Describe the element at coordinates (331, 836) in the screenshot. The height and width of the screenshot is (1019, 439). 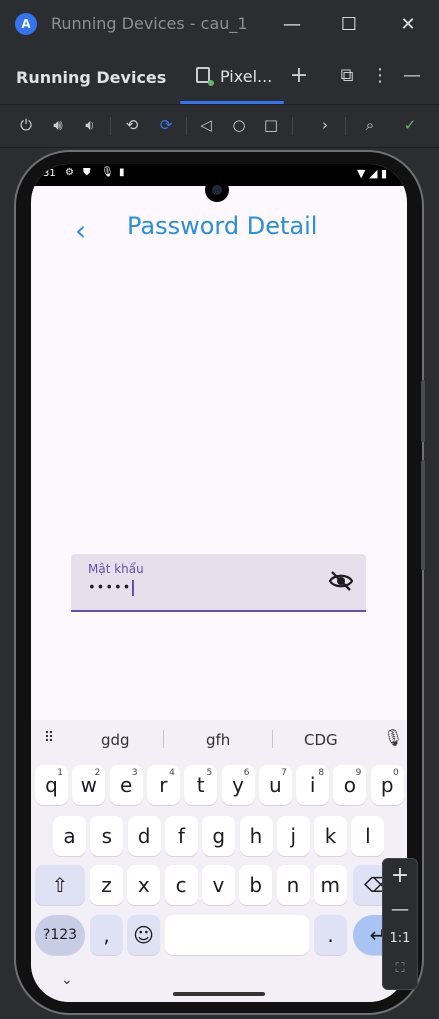
I see `key-k: k` at that location.